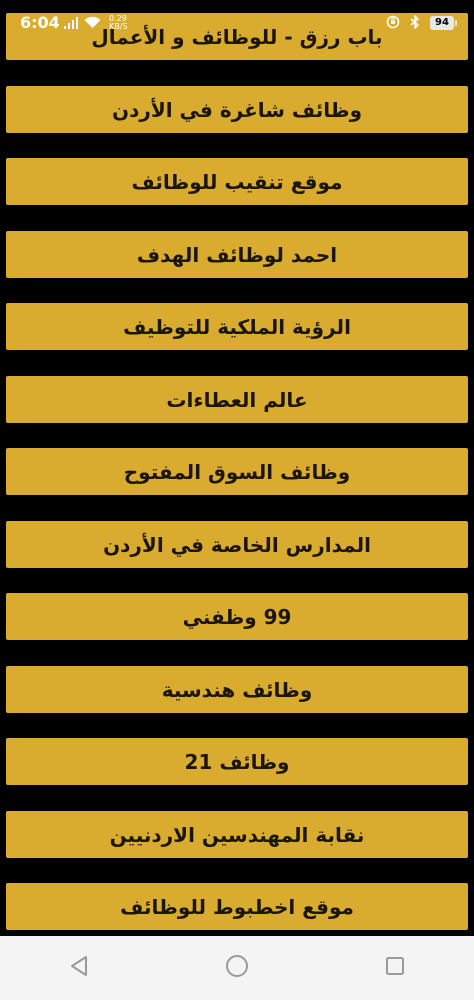 This screenshot has height=1000, width=474. What do you see at coordinates (71, 23) in the screenshot?
I see `signal-icon` at bounding box center [71, 23].